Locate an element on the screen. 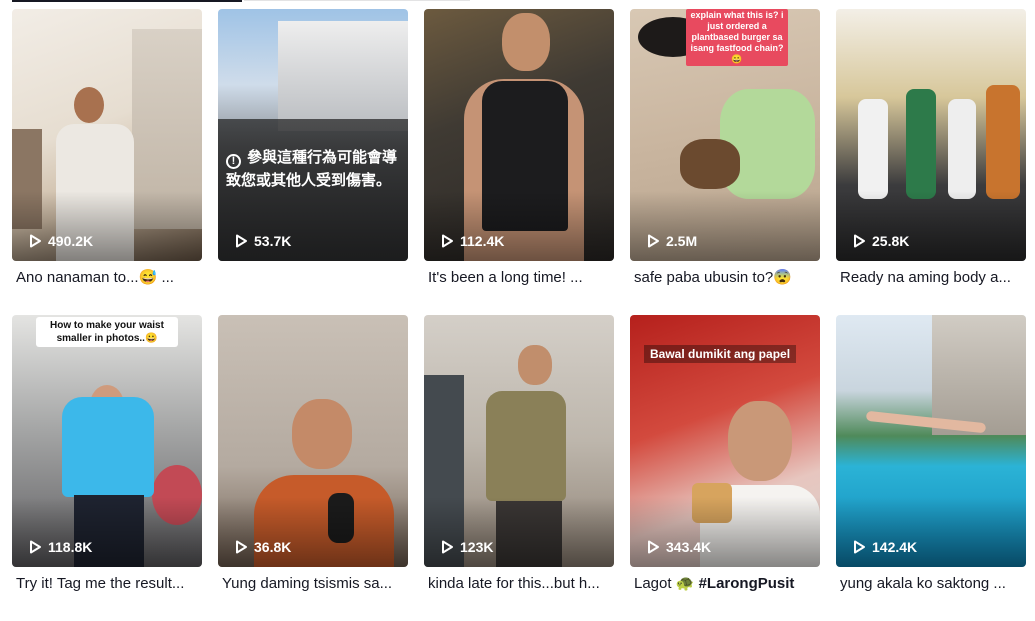 The width and height of the screenshot is (1035, 621). video-thumbnail: Bawal dumikit ang papel 343.4K is located at coordinates (725, 441).